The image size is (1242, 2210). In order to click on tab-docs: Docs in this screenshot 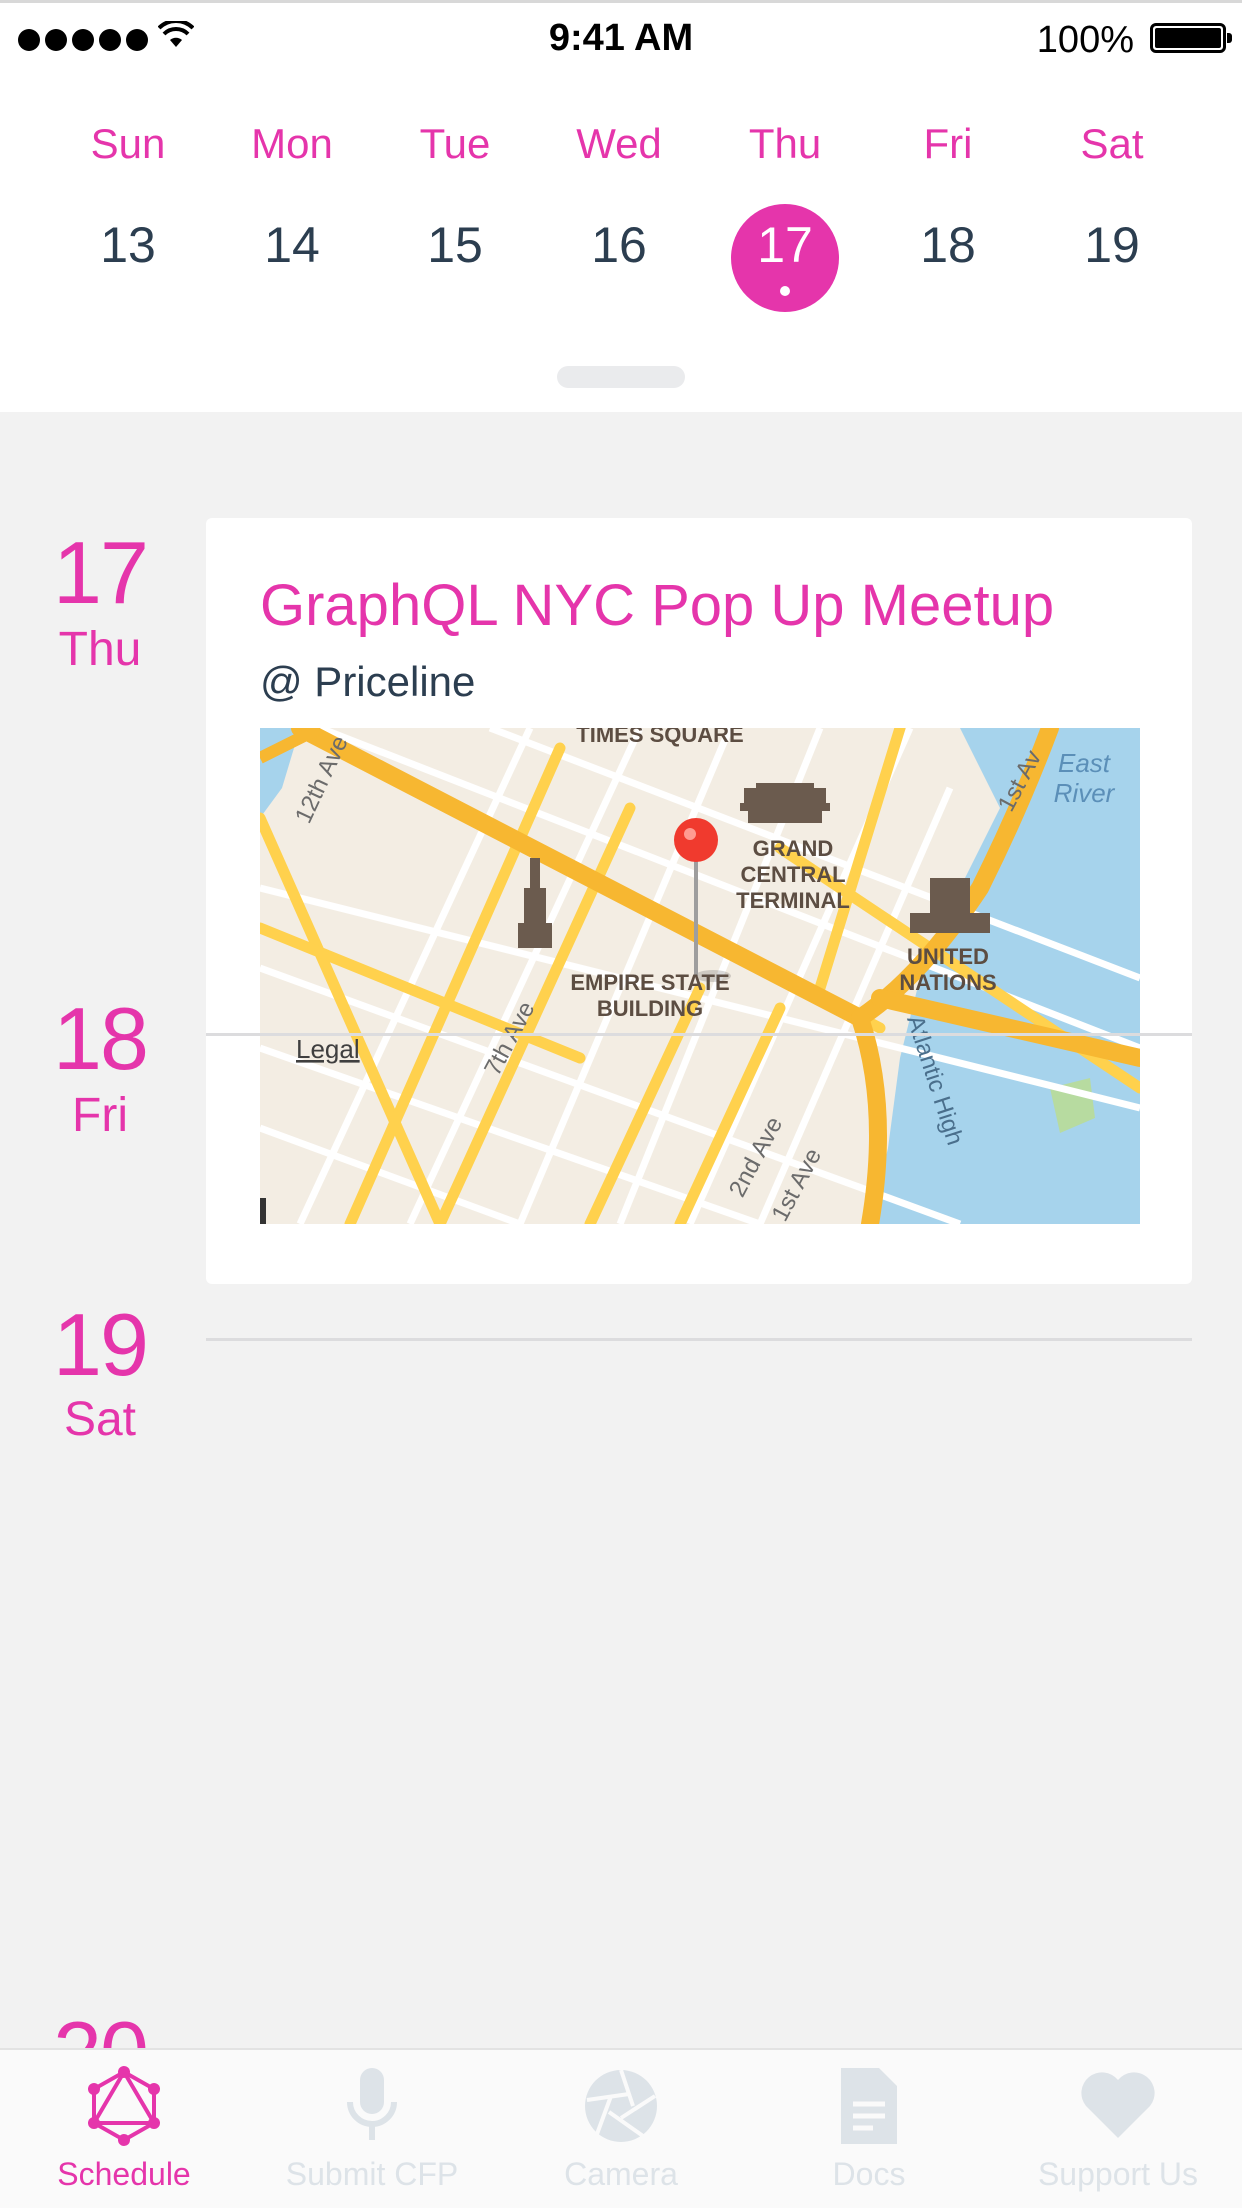, I will do `click(869, 2130)`.